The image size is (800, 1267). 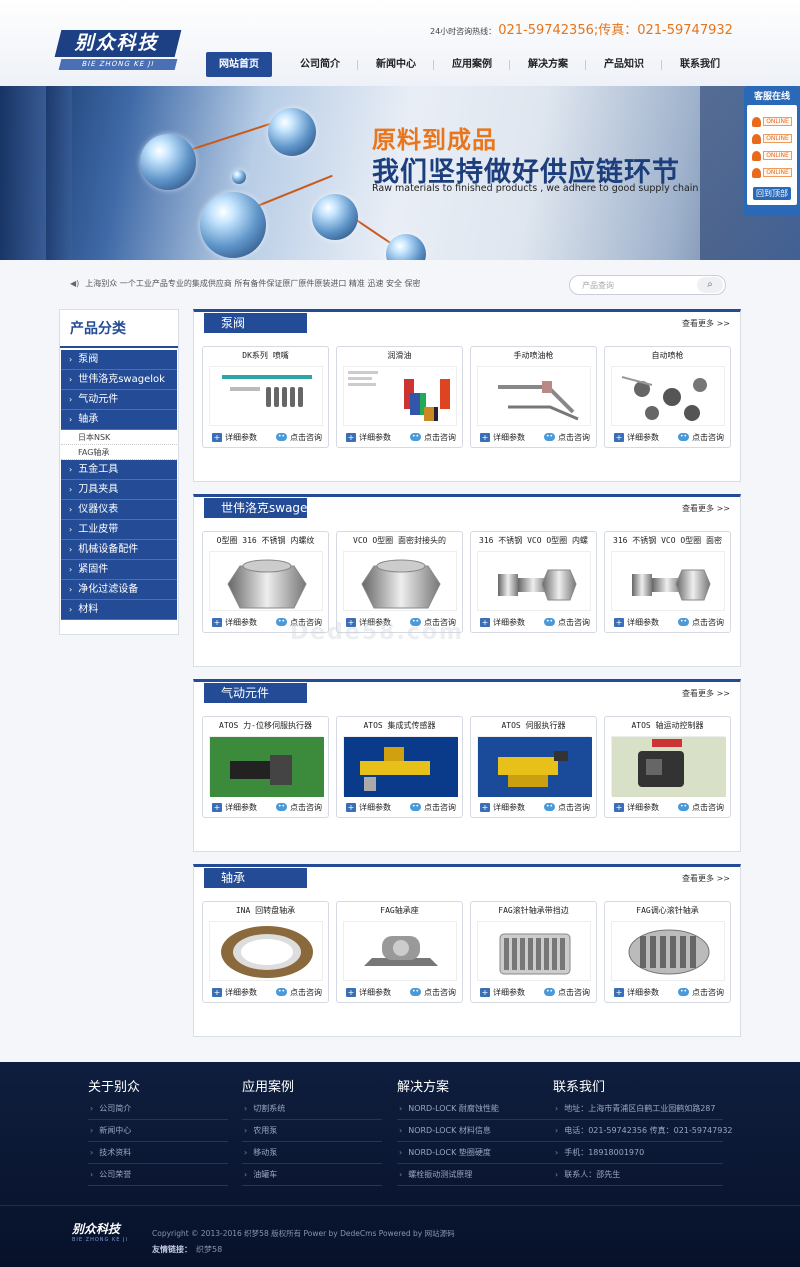 What do you see at coordinates (265, 911) in the screenshot?
I see `product-name: INA 回转盘轴承` at bounding box center [265, 911].